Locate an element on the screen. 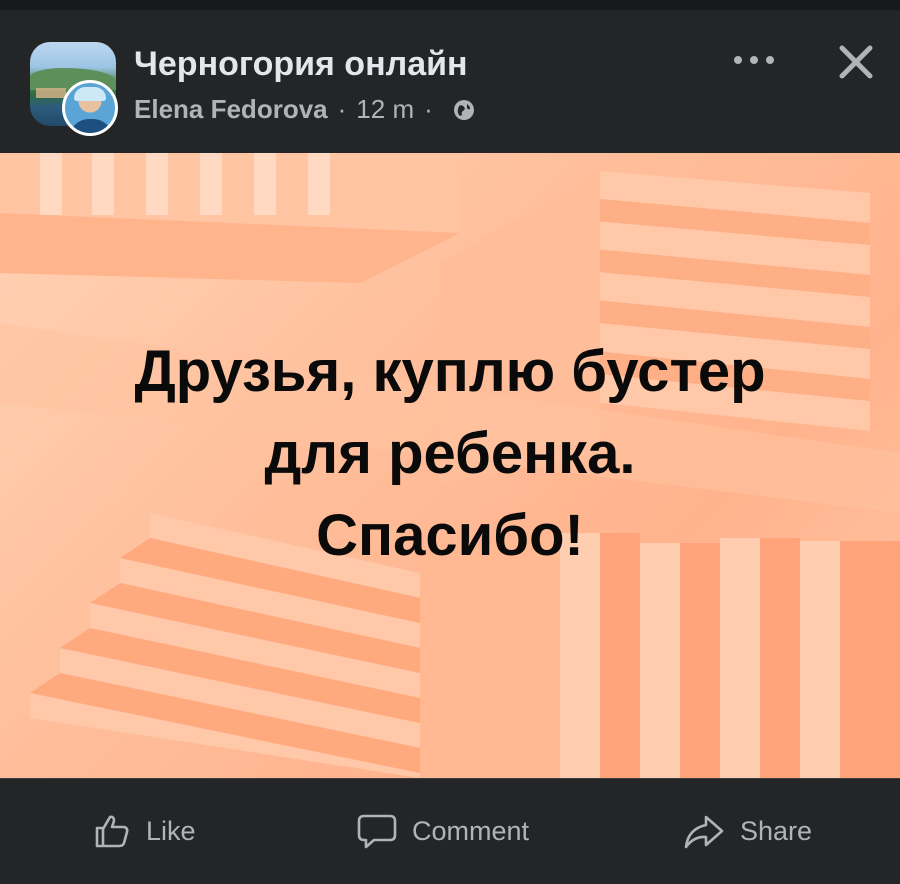 This screenshot has height=884, width=900. comment-label: Comment is located at coordinates (471, 830).